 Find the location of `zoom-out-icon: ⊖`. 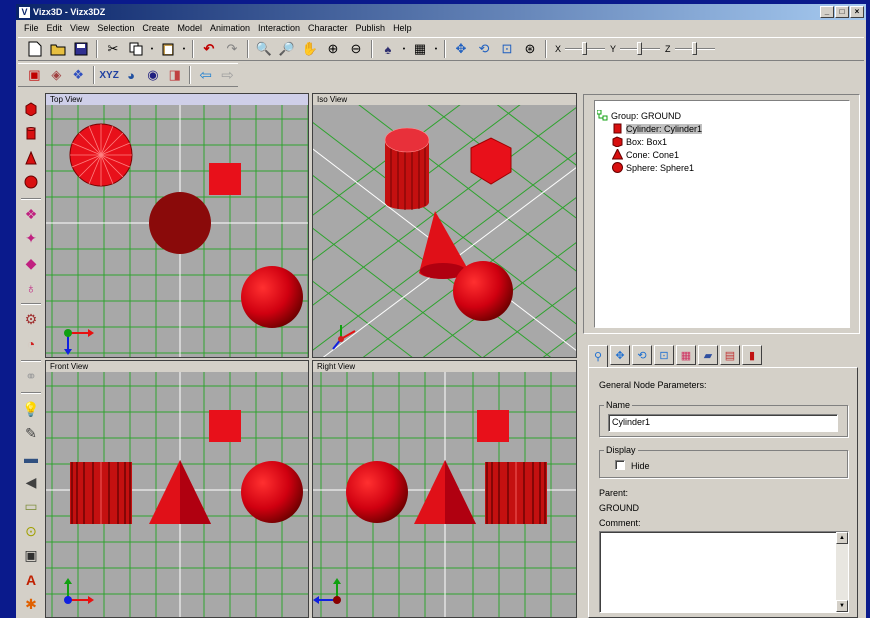

zoom-out-icon: ⊖ is located at coordinates (356, 49).